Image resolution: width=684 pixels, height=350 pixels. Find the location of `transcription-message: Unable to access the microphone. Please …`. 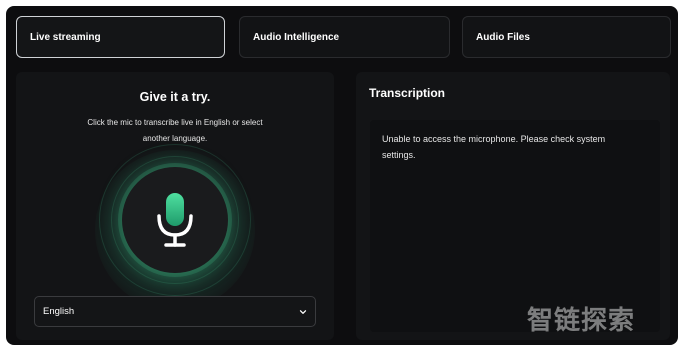

transcription-message: Unable to access the microphone. Please … is located at coordinates (517, 147).